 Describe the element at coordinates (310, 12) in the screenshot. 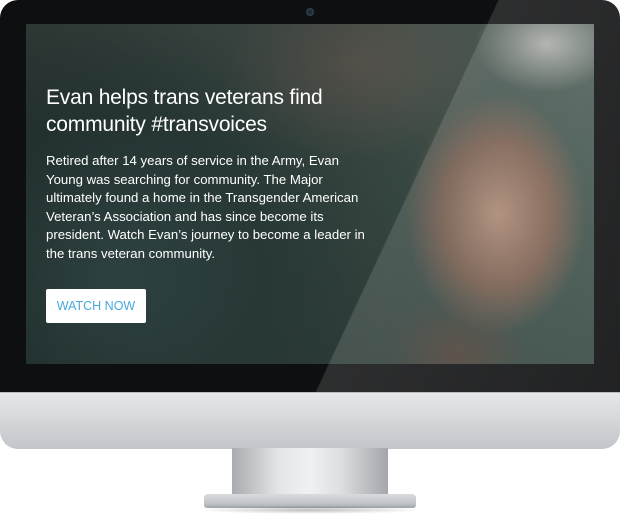

I see `webcam-icon` at that location.